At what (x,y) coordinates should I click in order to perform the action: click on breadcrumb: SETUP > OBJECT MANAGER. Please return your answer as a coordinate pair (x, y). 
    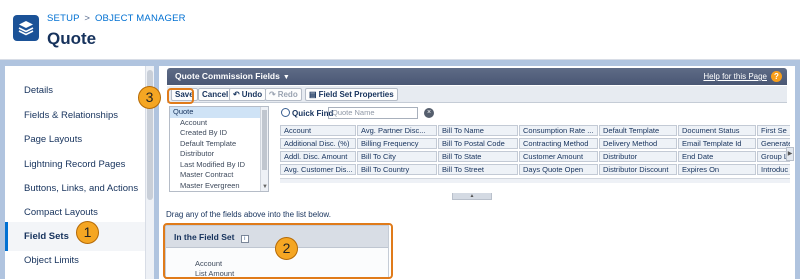
    Looking at the image, I should click on (116, 18).